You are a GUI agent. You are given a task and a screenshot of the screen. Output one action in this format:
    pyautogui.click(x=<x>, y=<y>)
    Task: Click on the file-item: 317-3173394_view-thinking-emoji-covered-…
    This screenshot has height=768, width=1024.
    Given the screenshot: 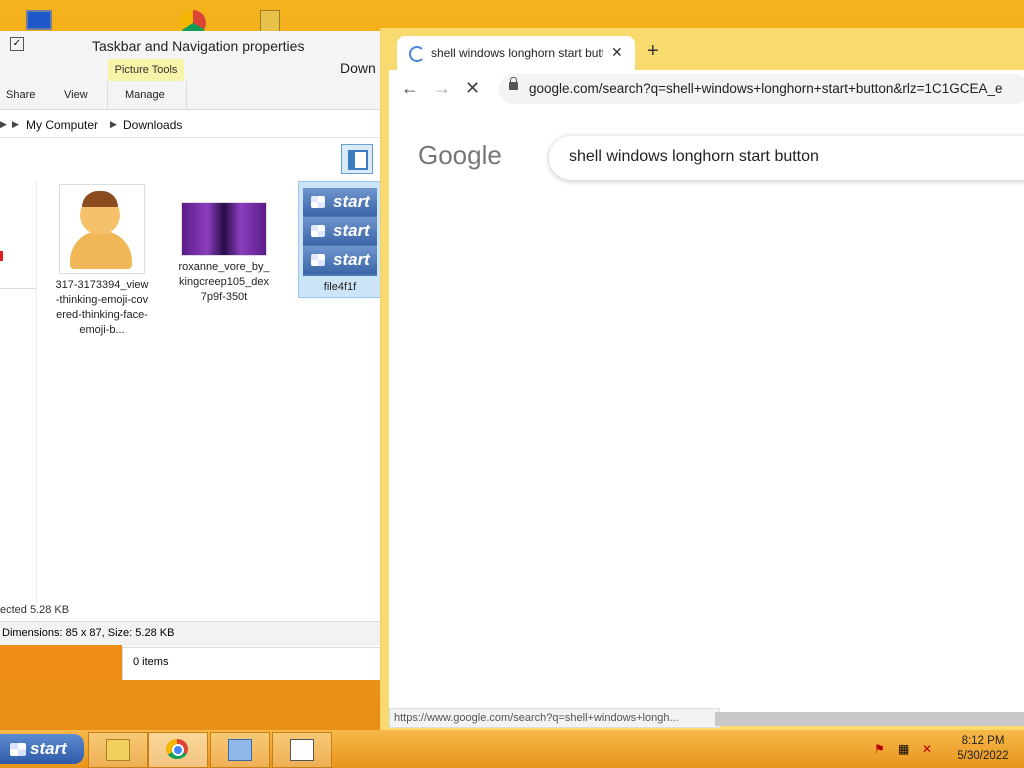 What is the action you would take?
    pyautogui.click(x=102, y=261)
    